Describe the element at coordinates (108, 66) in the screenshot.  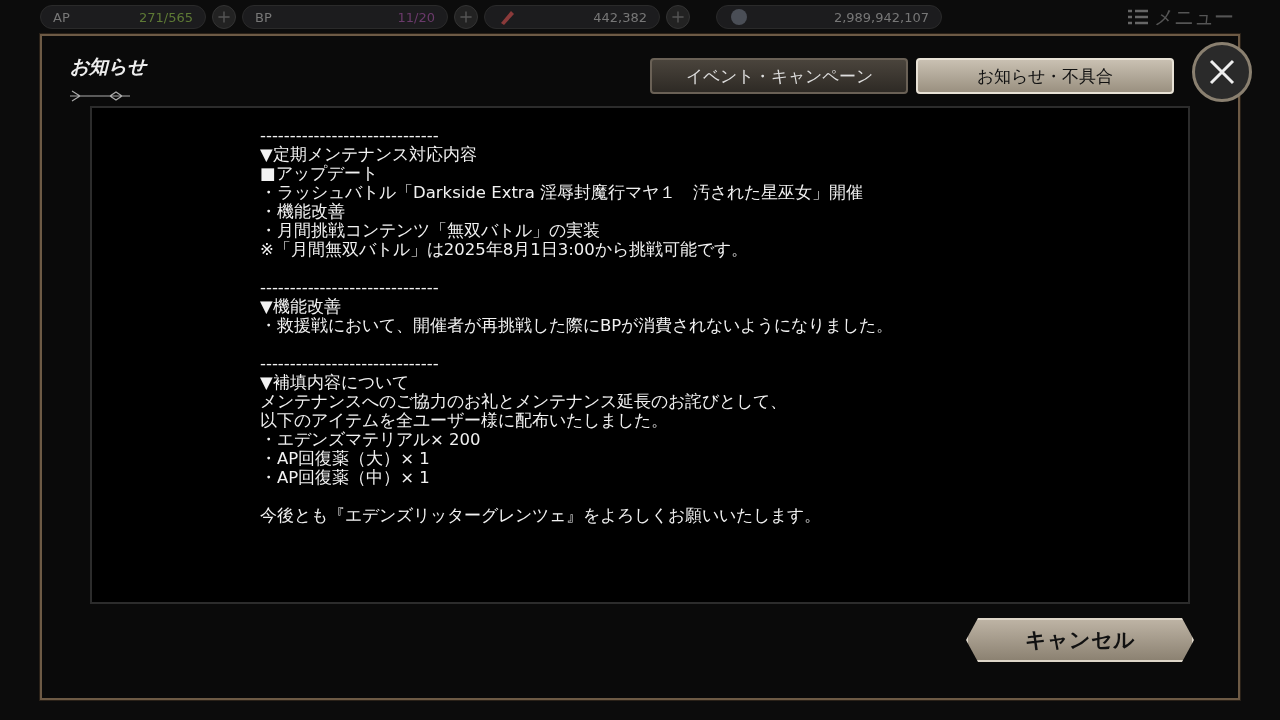
I see `dialog-title: お知らせ` at that location.